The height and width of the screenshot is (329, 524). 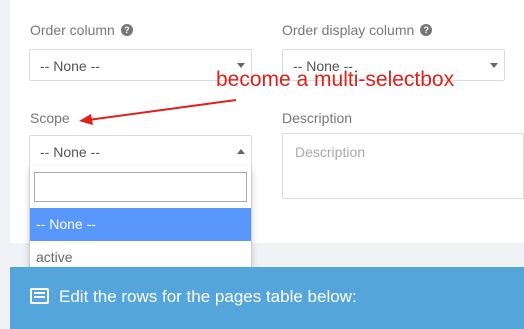 I want to click on banner-title: Edit the rows for the pages table below:, so click(x=208, y=296).